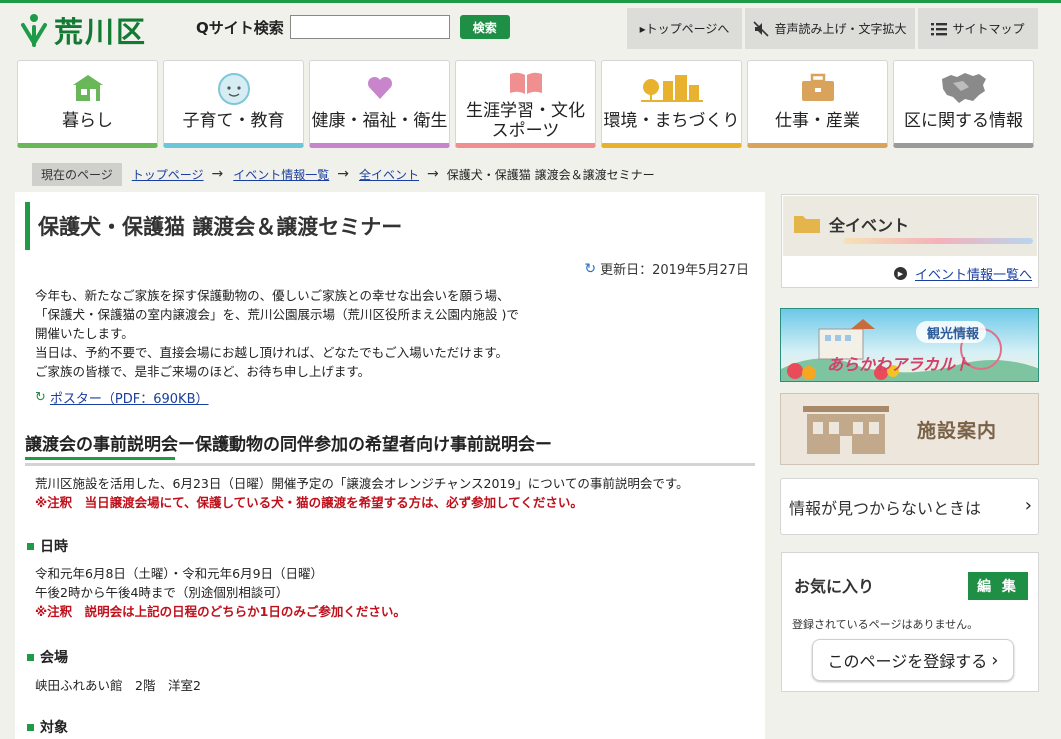 This screenshot has width=1061, height=739. Describe the element at coordinates (272, 352) in the screenshot. I see `intro-line: 当日は、予約不要で、直接会場にお越し頂ければ、どなたでもご入場いただけます。` at that location.